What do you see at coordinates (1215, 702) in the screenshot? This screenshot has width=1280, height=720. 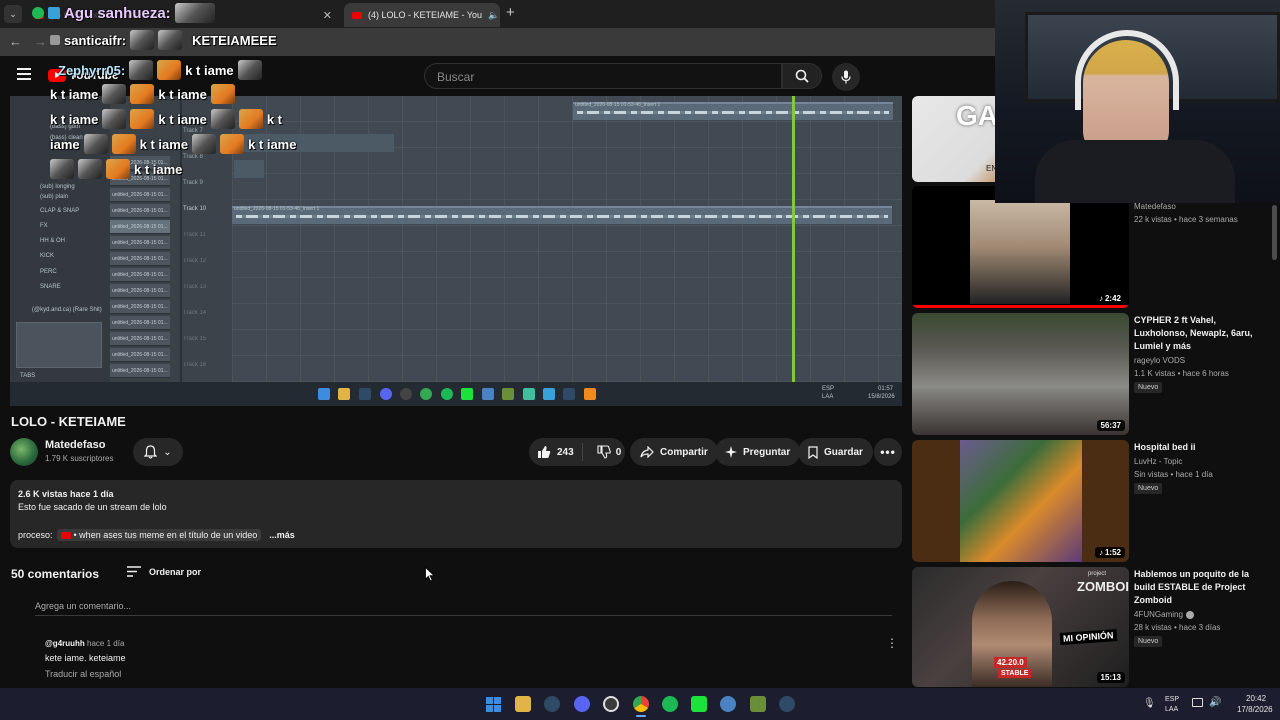 I see `volume-icon: 🔊` at bounding box center [1215, 702].